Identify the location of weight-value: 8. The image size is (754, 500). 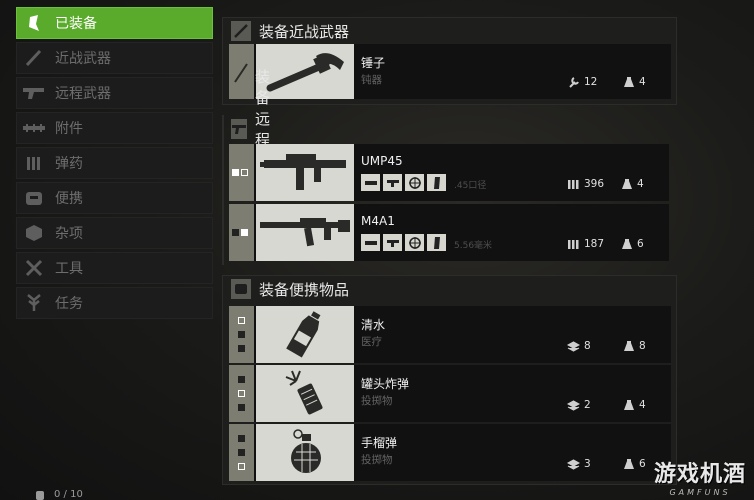
(642, 346).